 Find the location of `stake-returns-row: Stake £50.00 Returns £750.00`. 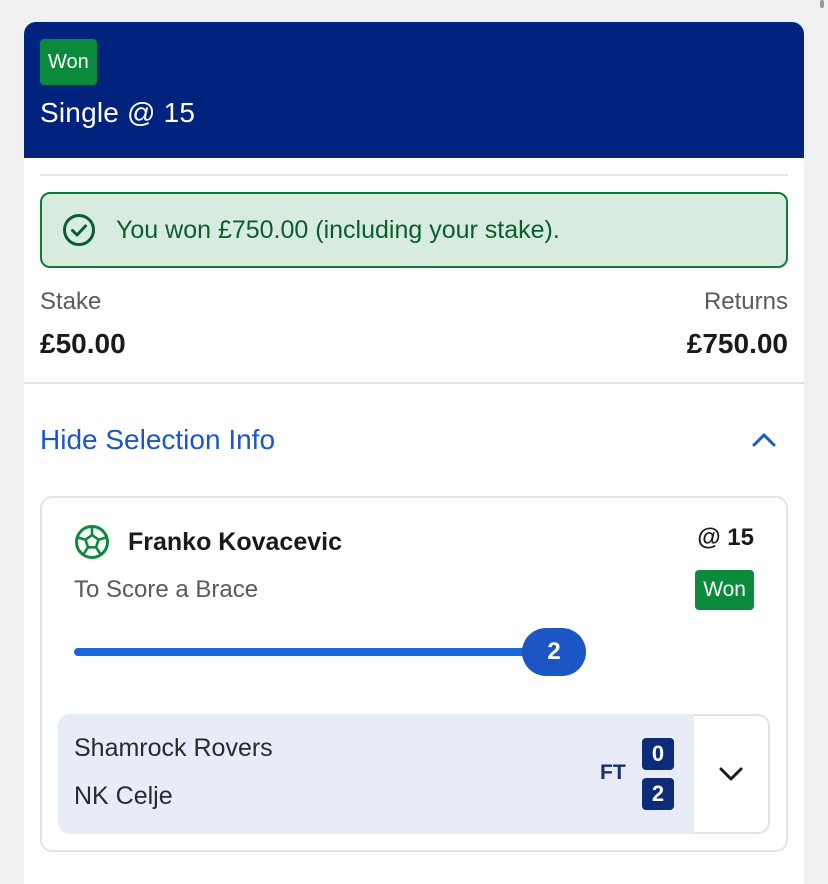

stake-returns-row: Stake £50.00 Returns £750.00 is located at coordinates (414, 314).